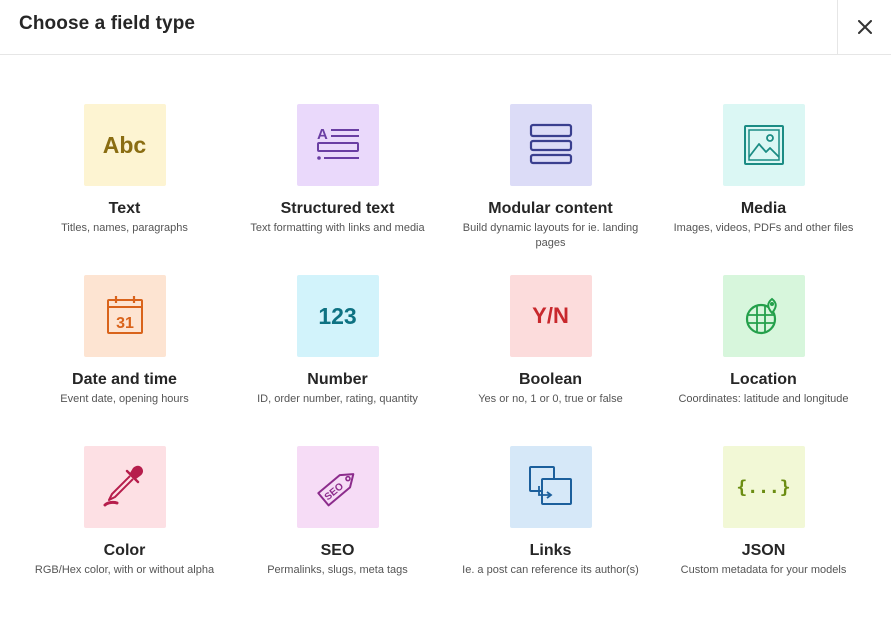  What do you see at coordinates (124, 228) in the screenshot?
I see `field-type-description: Titles, names, paragraphs` at bounding box center [124, 228].